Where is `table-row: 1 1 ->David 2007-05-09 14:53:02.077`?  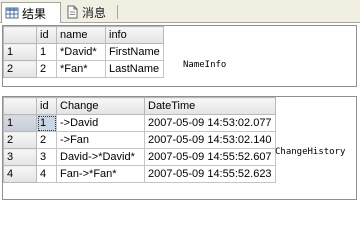
table-row: 1 1 ->David 2007-05-09 14:53:02.077 is located at coordinates (139, 123).